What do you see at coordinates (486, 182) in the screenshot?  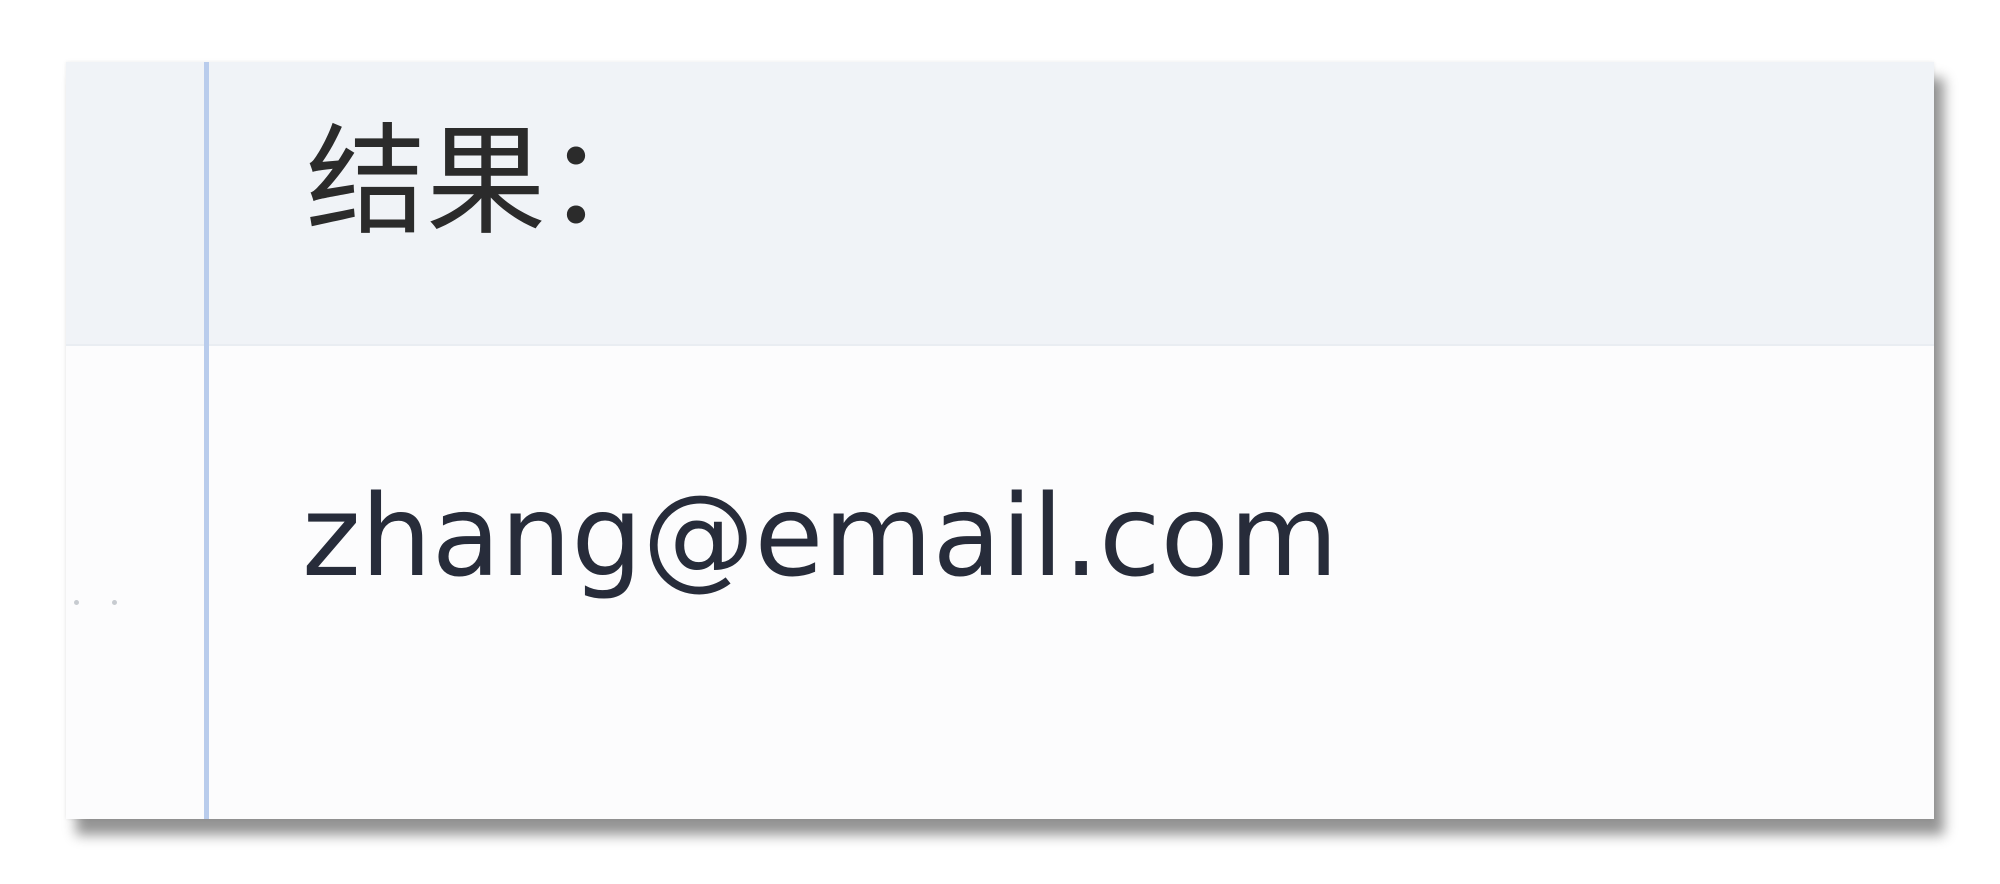 I see `result-heading: 结果：` at bounding box center [486, 182].